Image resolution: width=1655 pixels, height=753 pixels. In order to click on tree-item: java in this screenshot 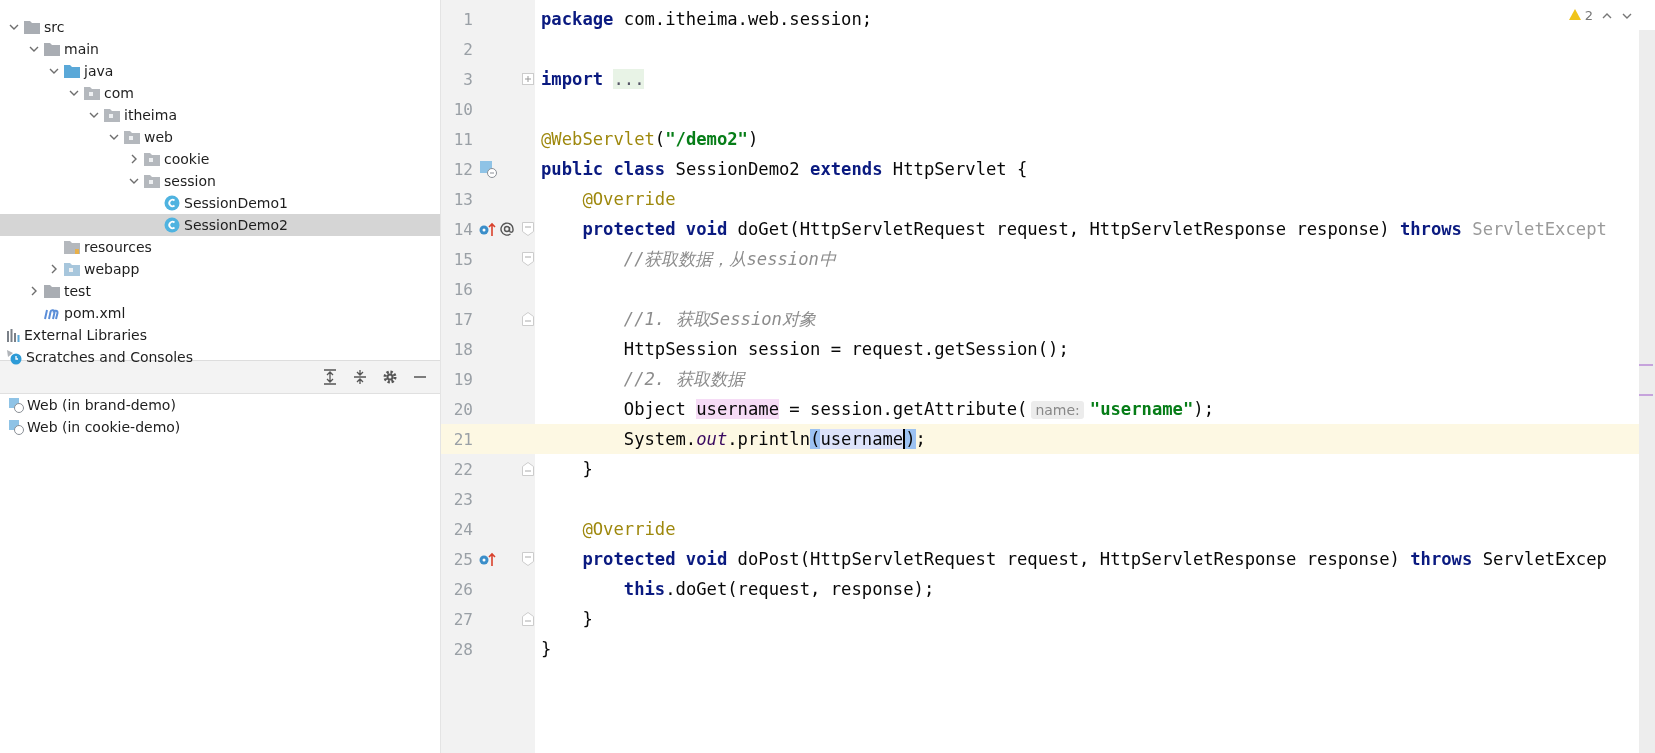, I will do `click(220, 71)`.